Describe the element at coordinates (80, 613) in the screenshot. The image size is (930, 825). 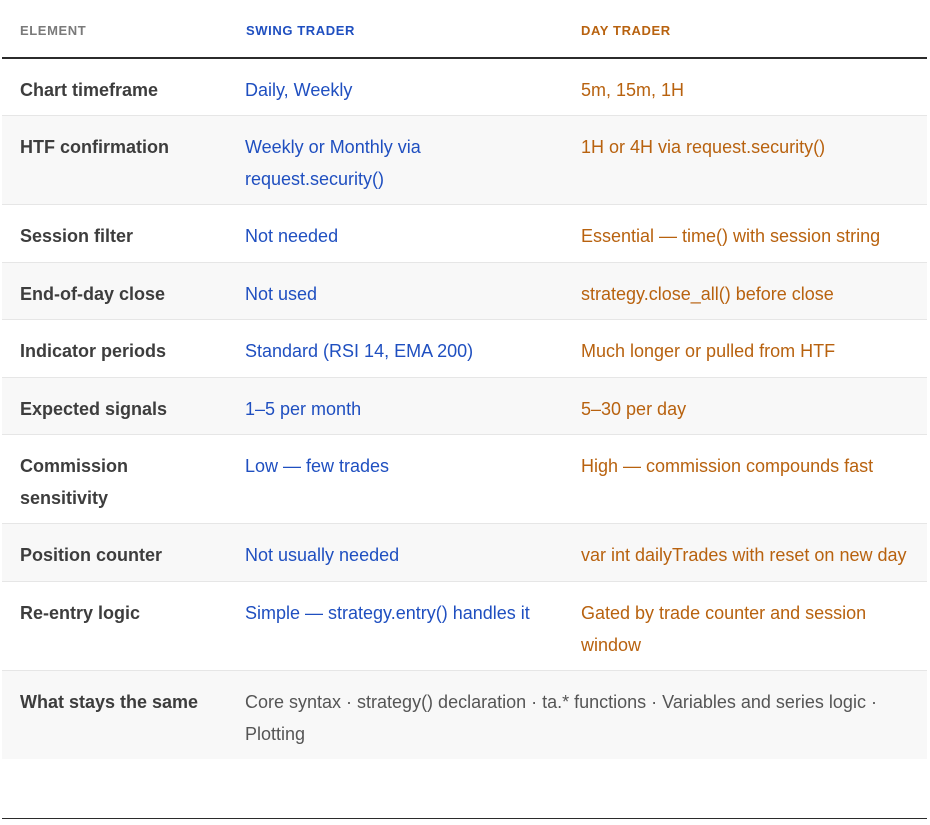
I see `row-element-label: Re-entry logic` at that location.